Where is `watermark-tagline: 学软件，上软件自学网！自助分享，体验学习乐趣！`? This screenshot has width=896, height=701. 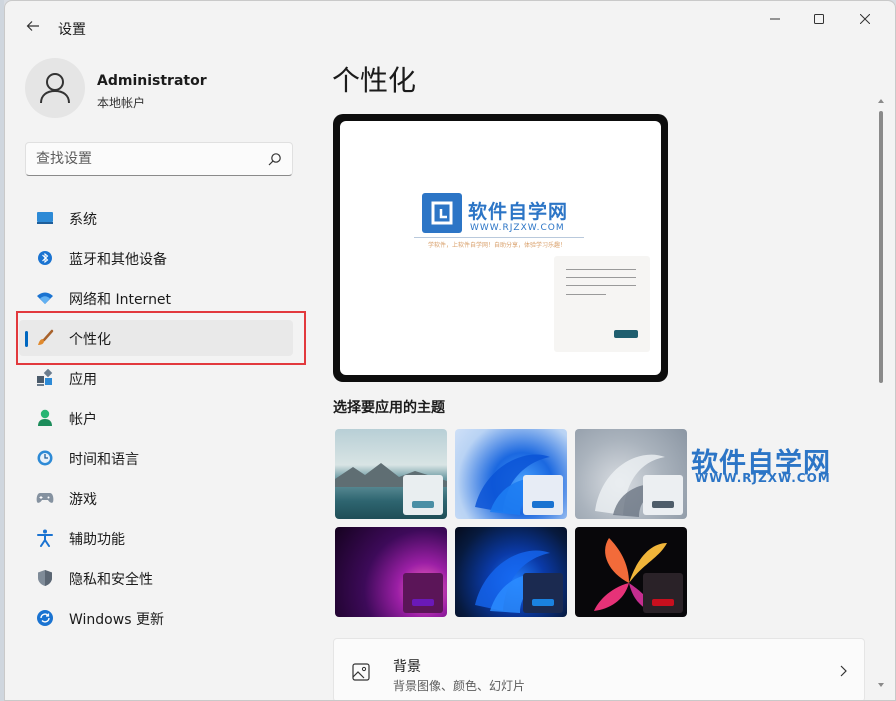
watermark-tagline: 学软件，上软件自学网！自助分享，体验学习乐趣！ is located at coordinates (497, 245).